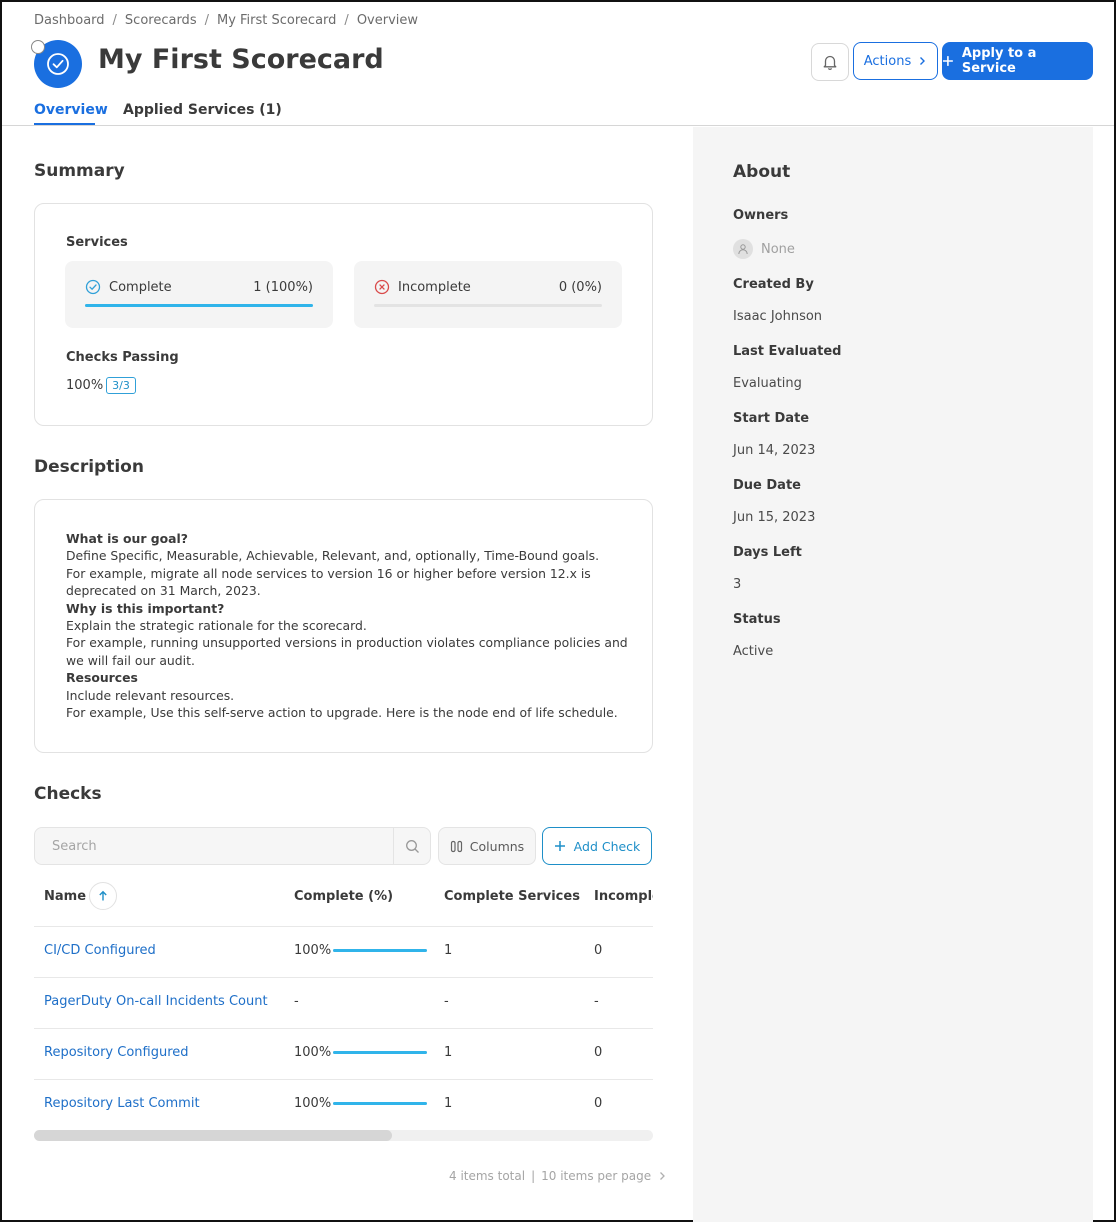 This screenshot has height=1222, width=1116. What do you see at coordinates (737, 584) in the screenshot?
I see `days-left-value: 3` at bounding box center [737, 584].